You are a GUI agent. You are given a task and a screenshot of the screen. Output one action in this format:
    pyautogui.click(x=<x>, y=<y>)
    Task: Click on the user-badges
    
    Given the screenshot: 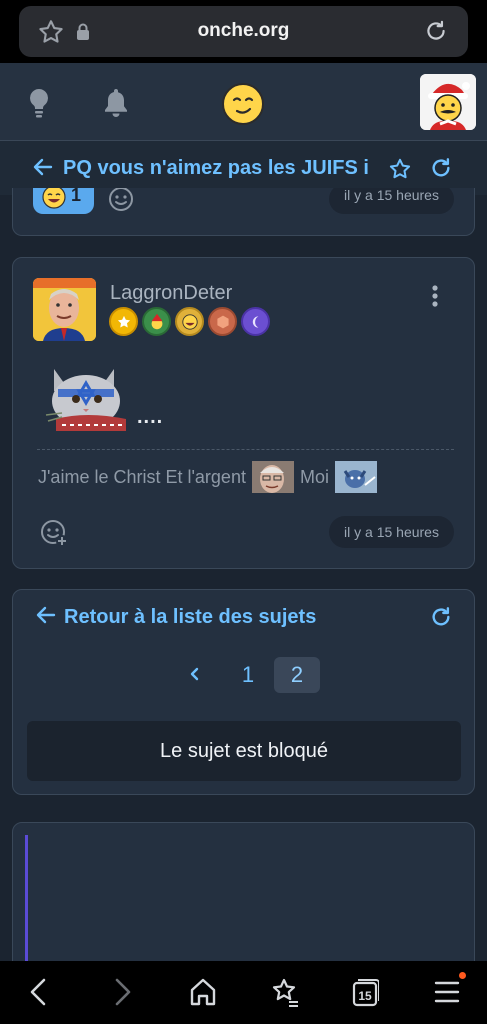 What is the action you would take?
    pyautogui.click(x=189, y=321)
    